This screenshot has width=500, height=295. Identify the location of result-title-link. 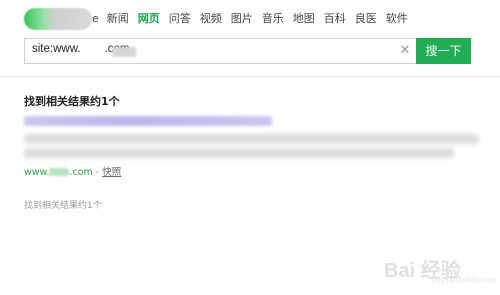
(148, 121).